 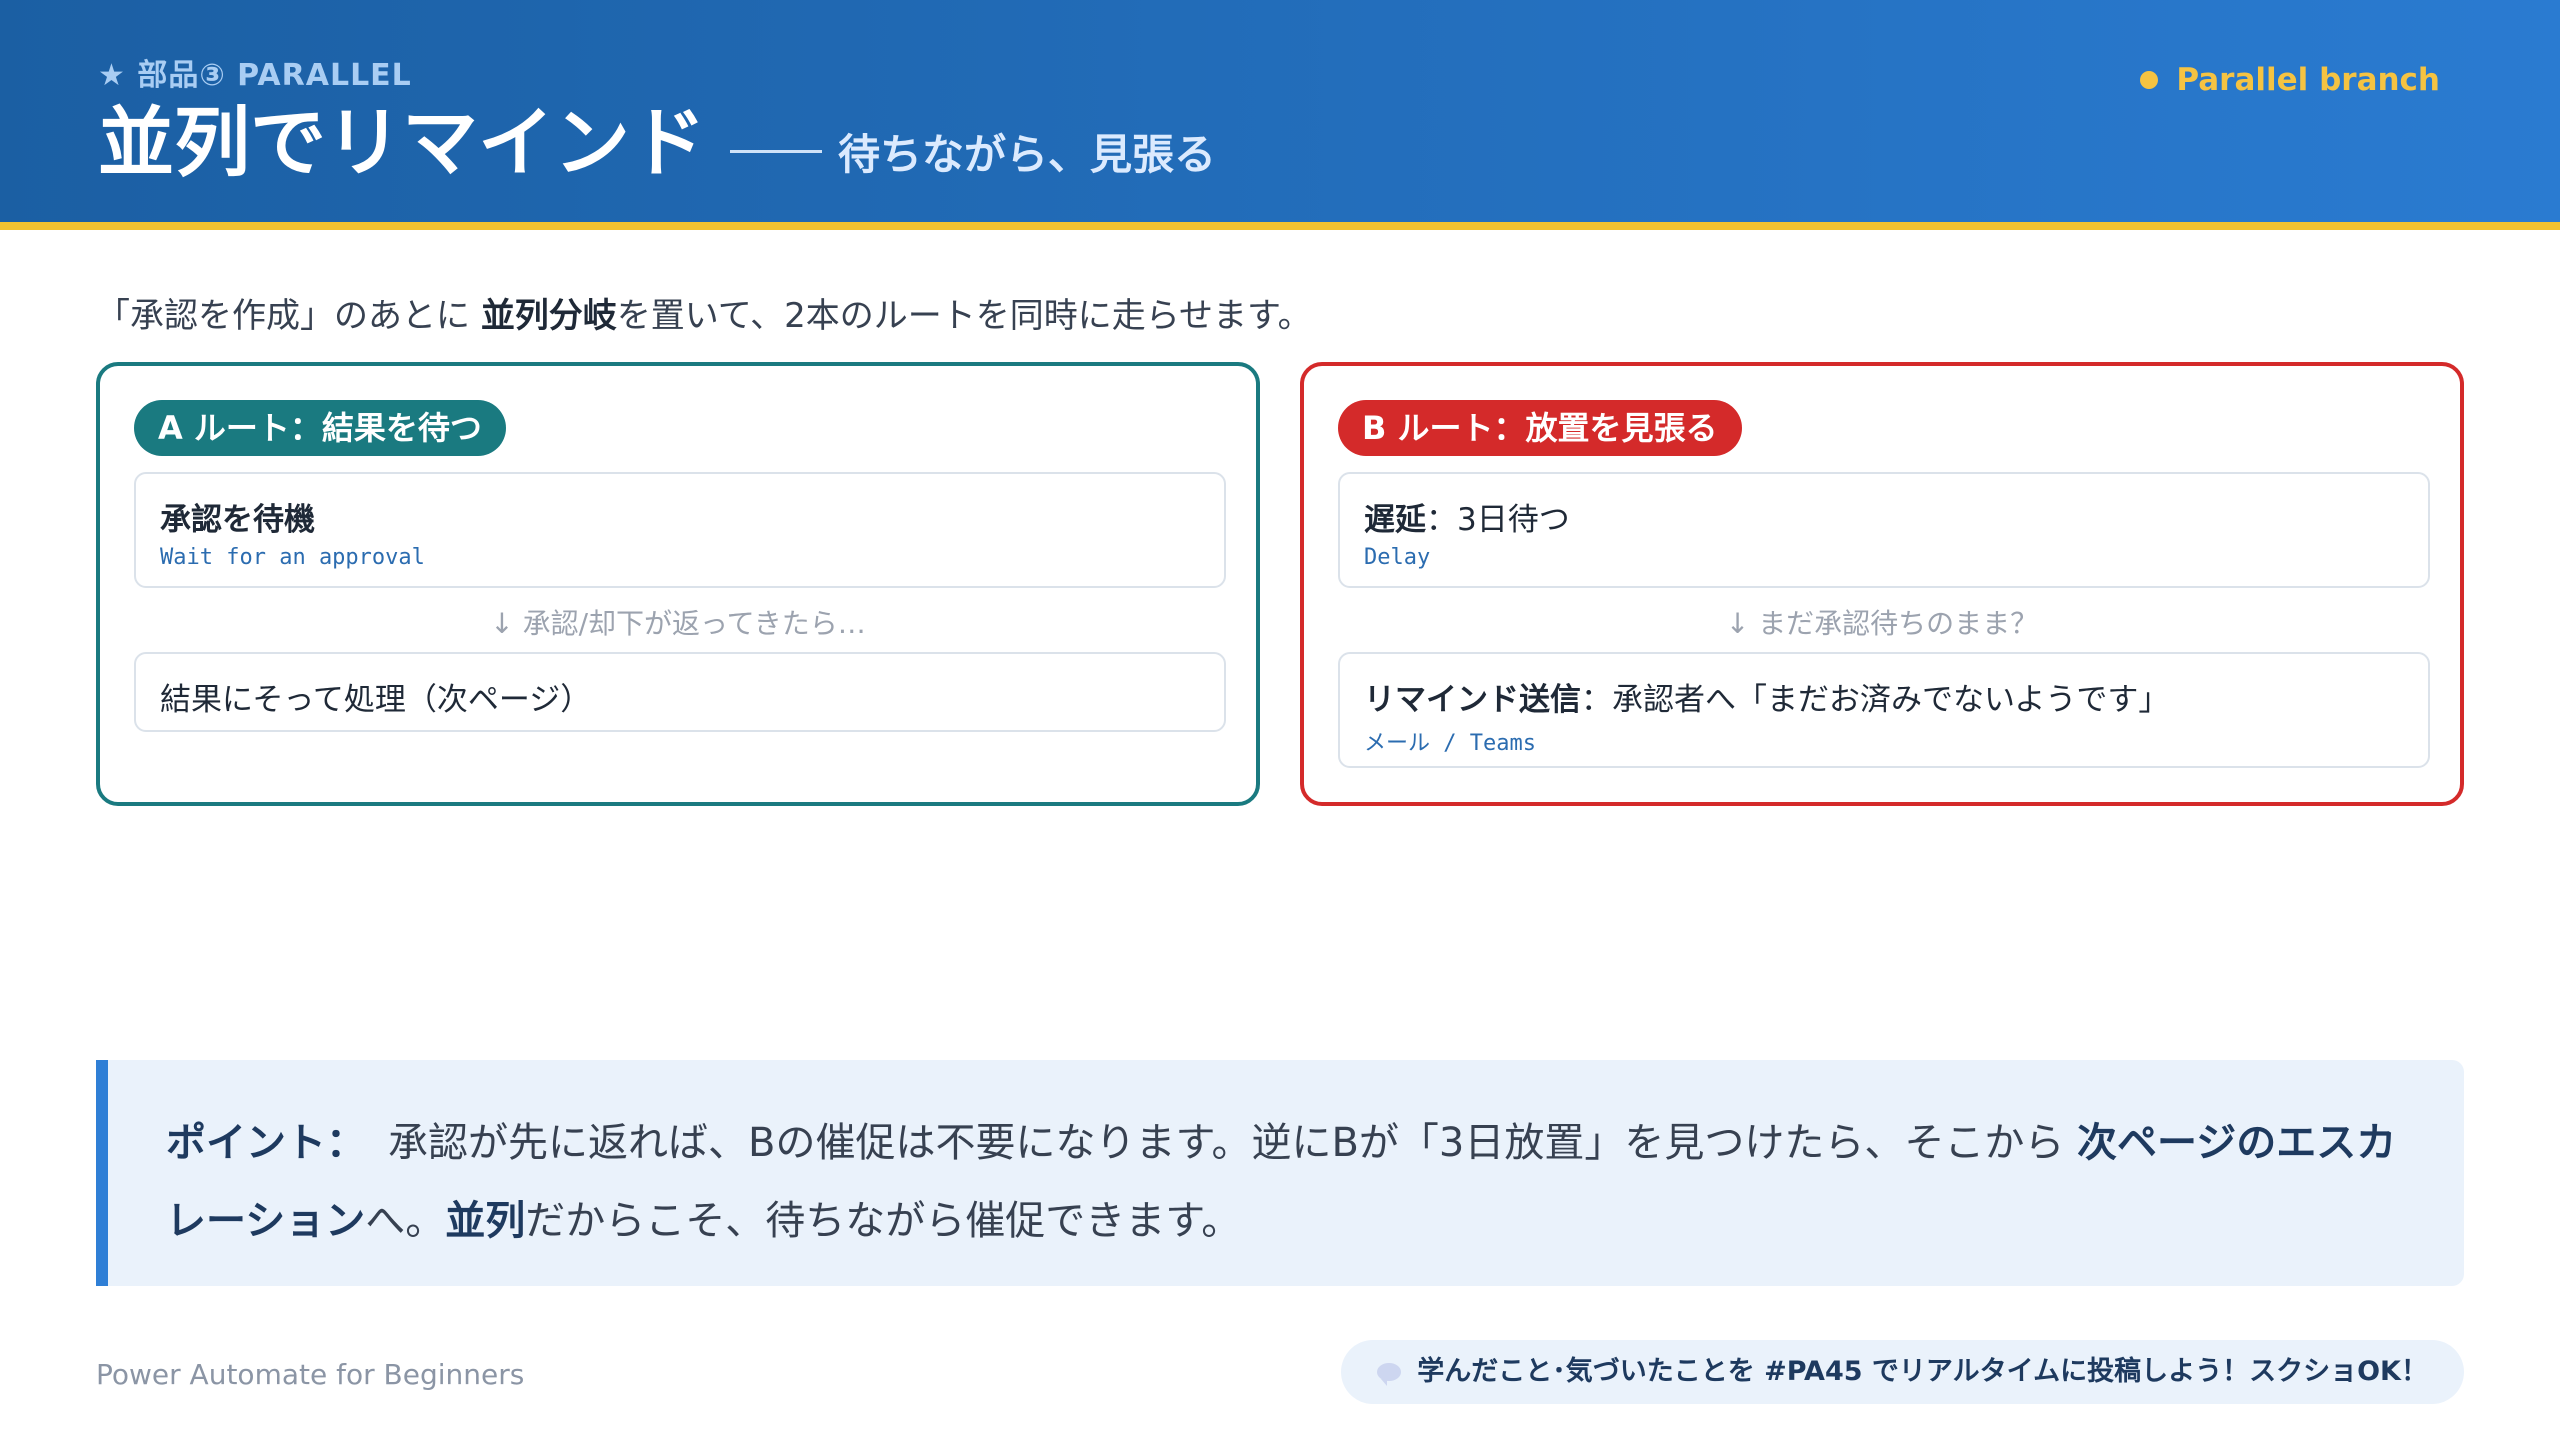 What do you see at coordinates (266, 1143) in the screenshot?
I see `point-label: ポイント：` at bounding box center [266, 1143].